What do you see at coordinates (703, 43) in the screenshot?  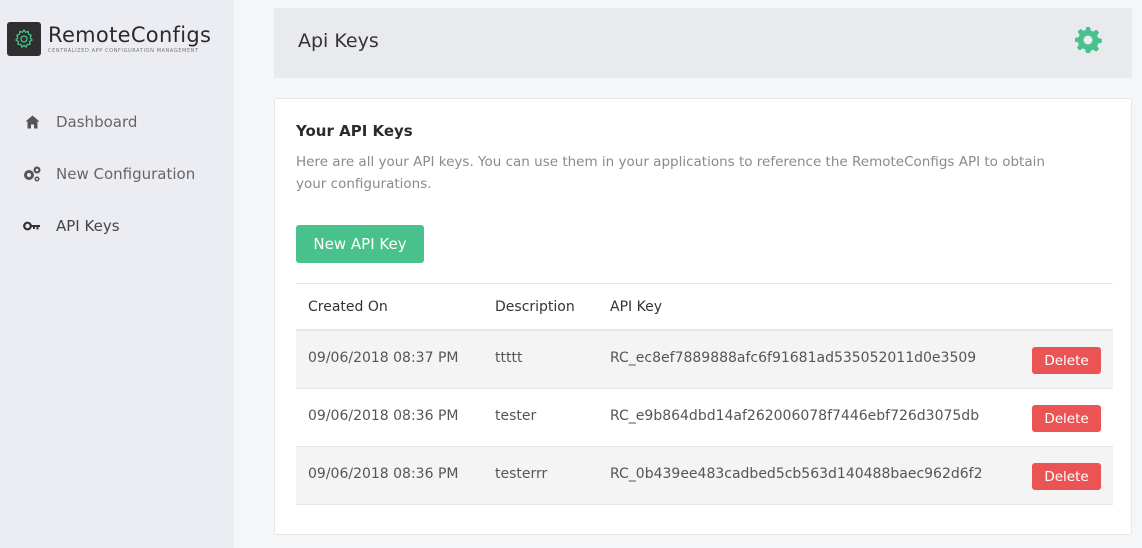 I see `page-header: Api Keys` at bounding box center [703, 43].